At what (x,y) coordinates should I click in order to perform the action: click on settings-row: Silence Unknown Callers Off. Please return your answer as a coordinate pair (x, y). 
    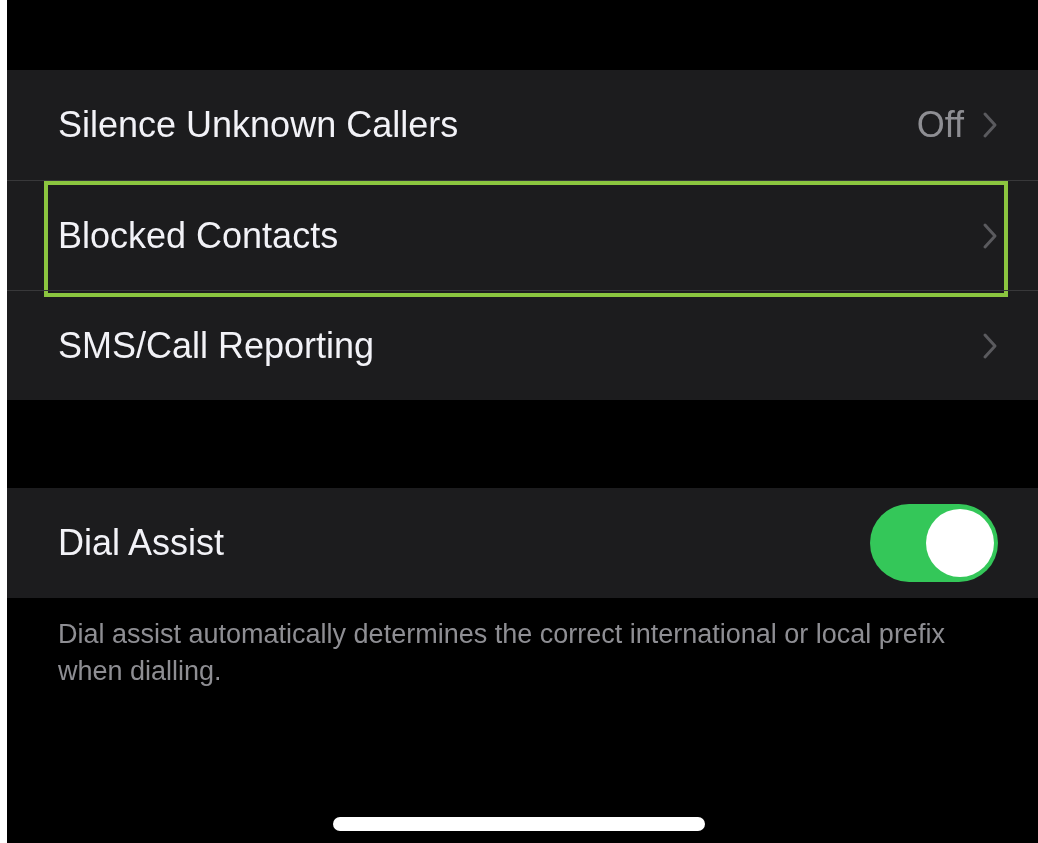
    Looking at the image, I should click on (522, 125).